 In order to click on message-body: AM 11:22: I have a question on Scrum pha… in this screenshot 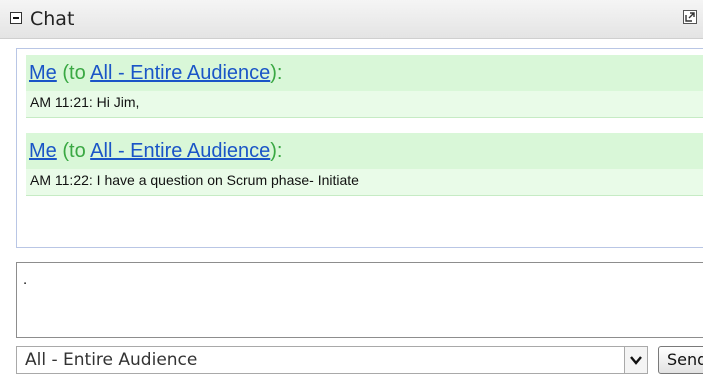, I will do `click(364, 182)`.